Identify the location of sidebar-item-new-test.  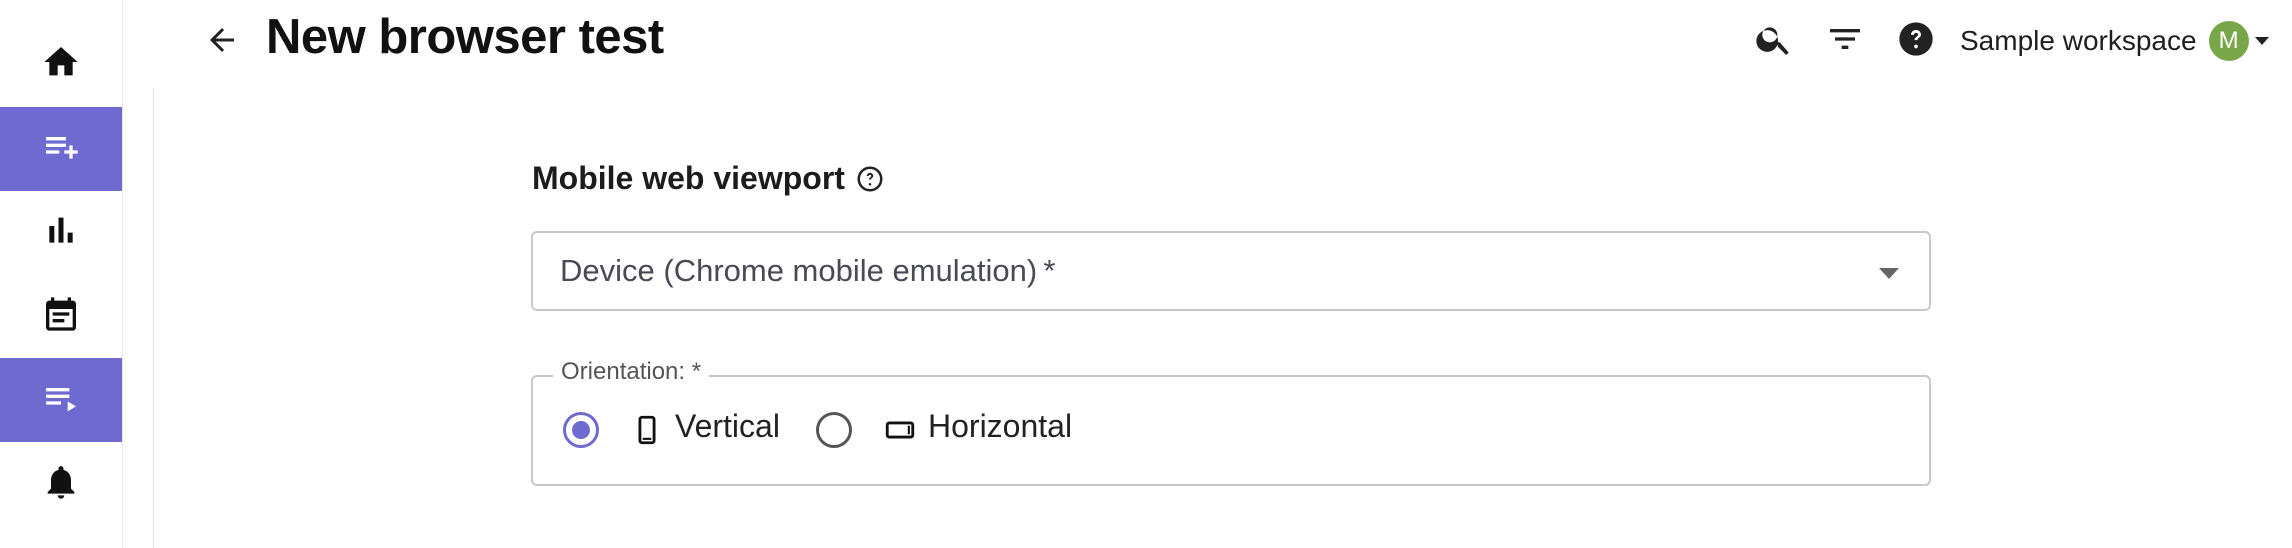
(61, 149).